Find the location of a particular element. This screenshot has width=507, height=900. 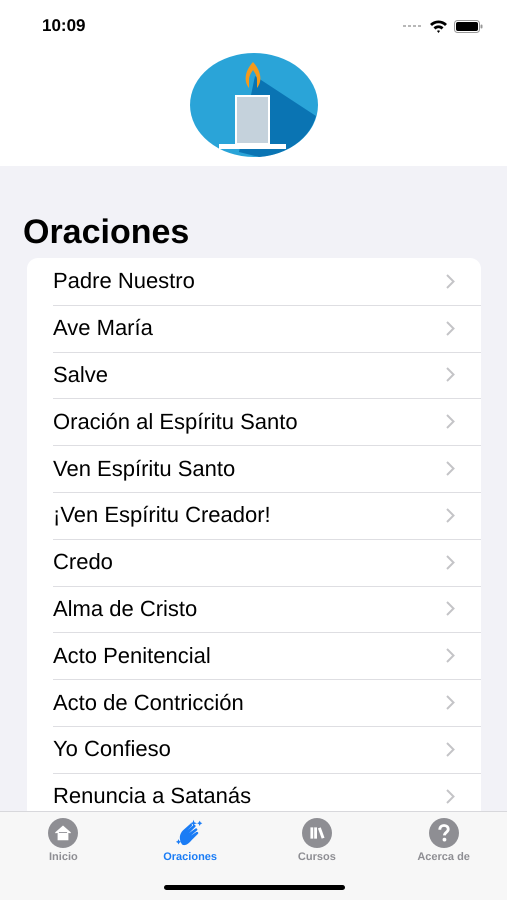

house-icon is located at coordinates (63, 833).